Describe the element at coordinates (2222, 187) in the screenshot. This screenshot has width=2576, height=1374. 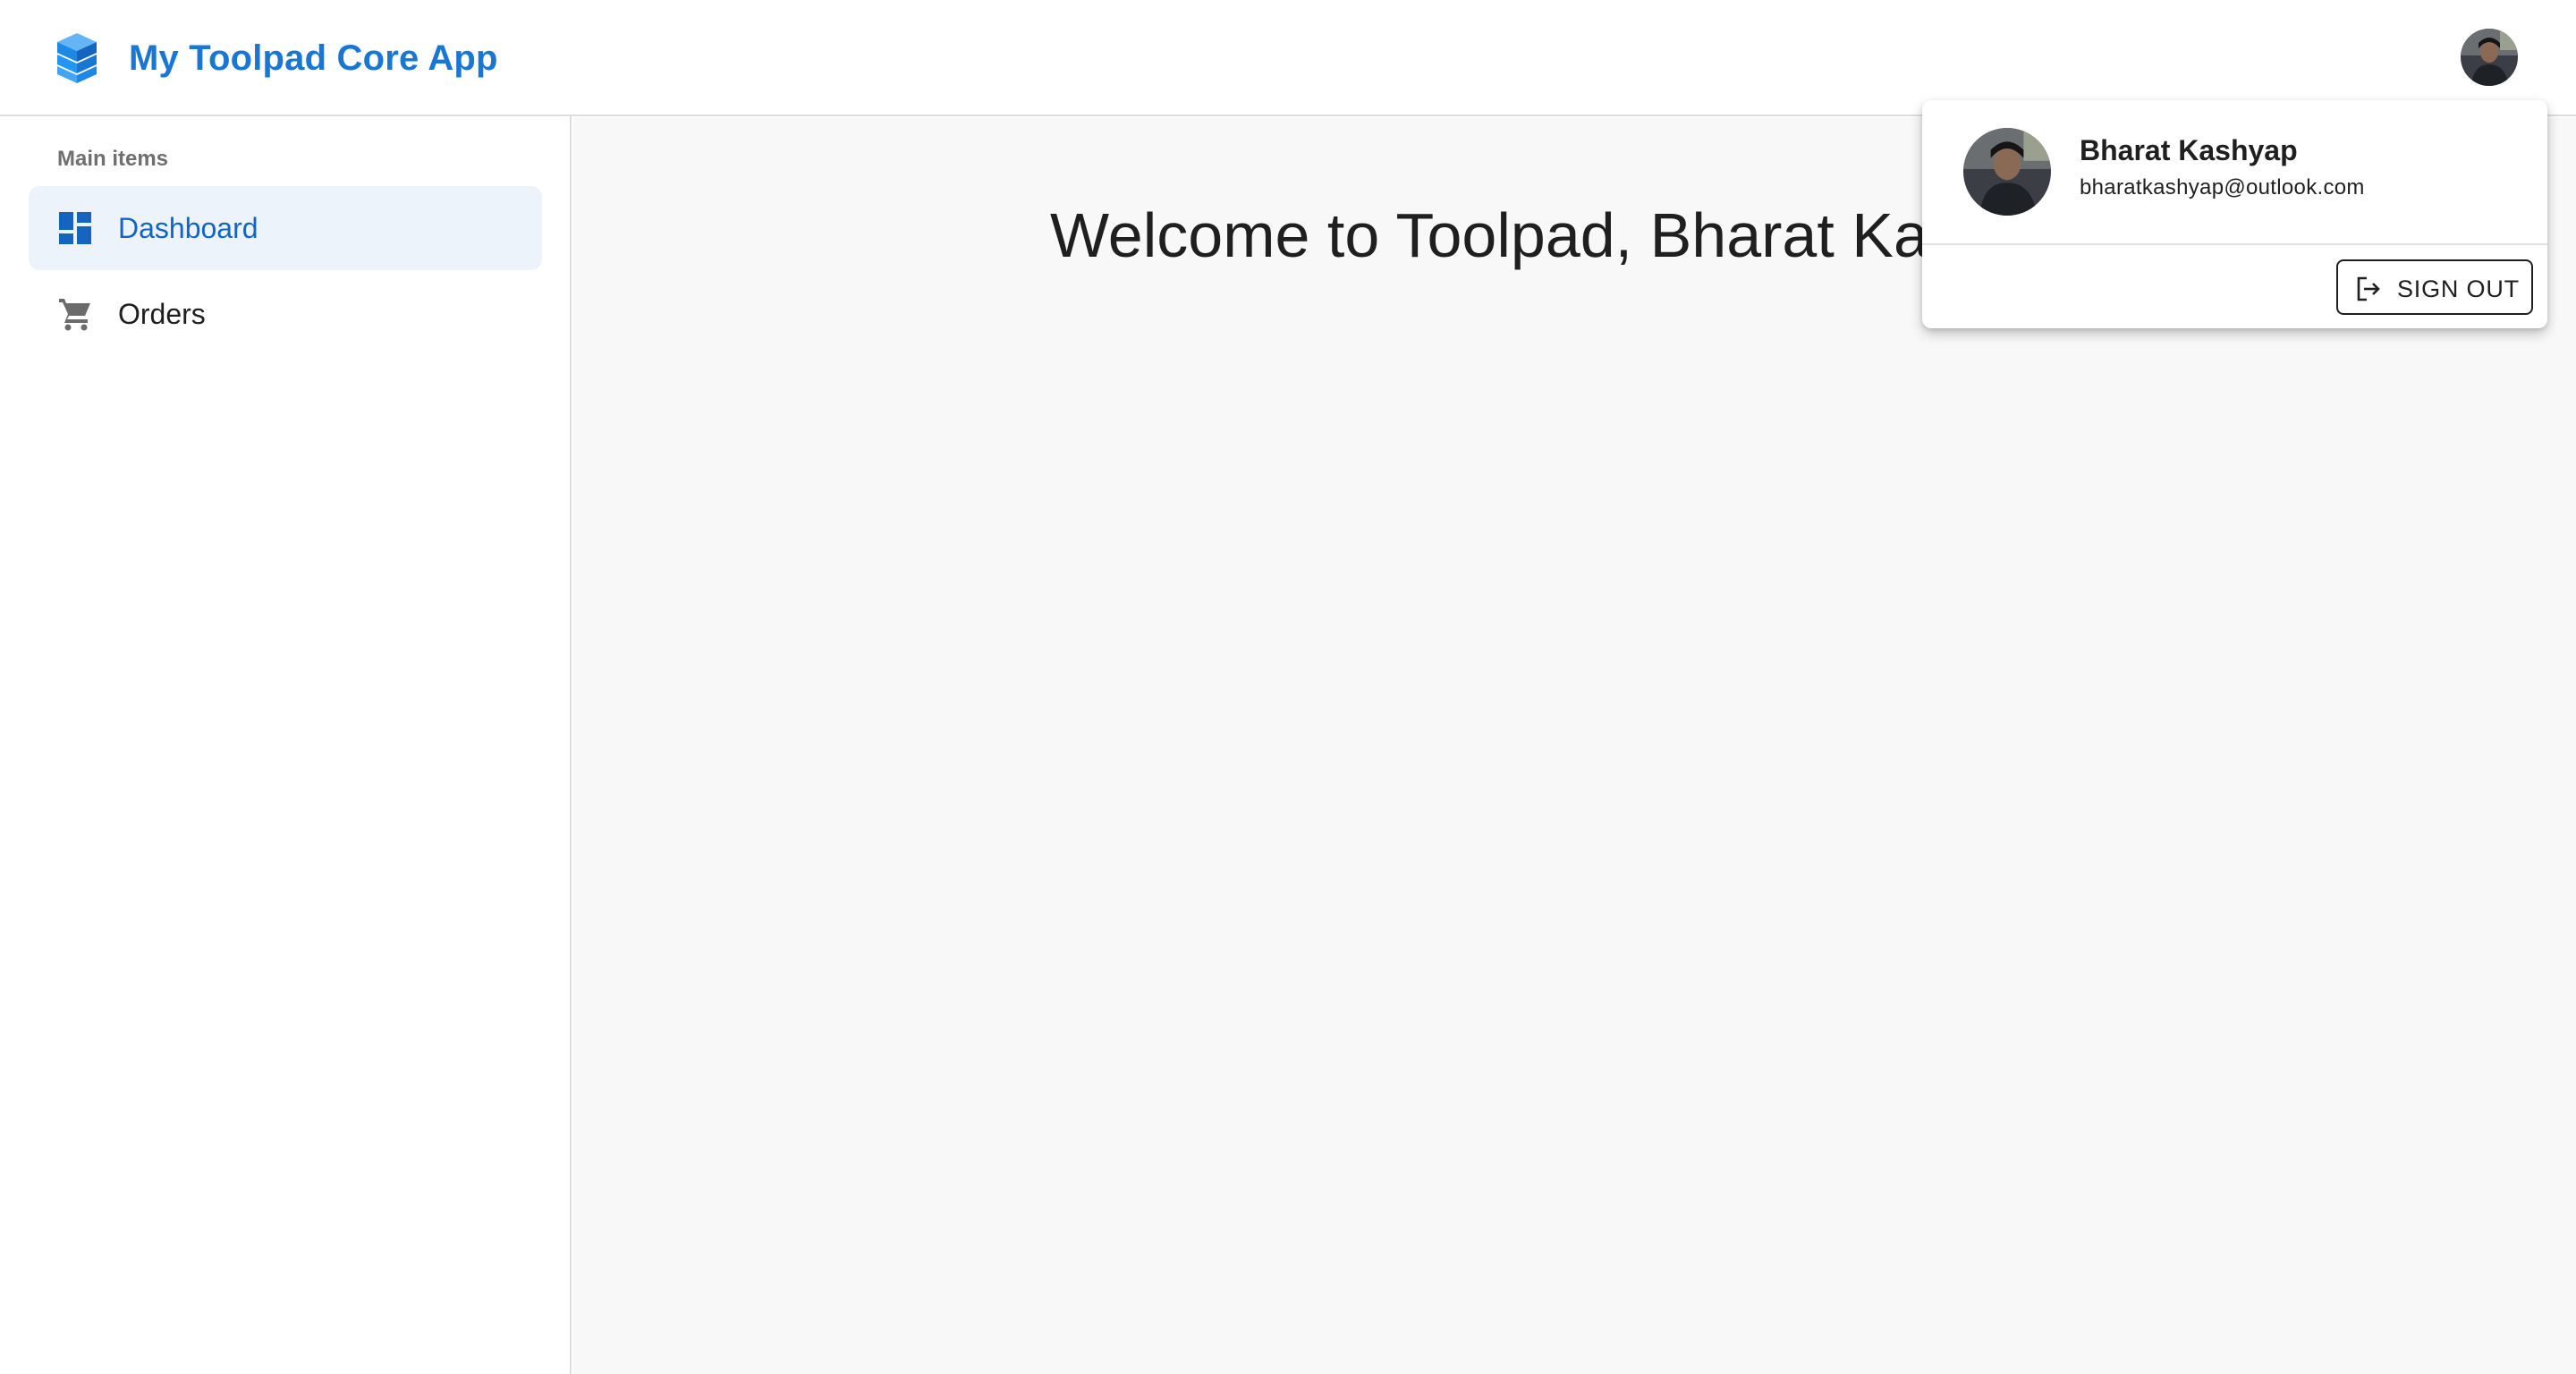
I see `account-email: bharatkashyap@outlook.com` at that location.